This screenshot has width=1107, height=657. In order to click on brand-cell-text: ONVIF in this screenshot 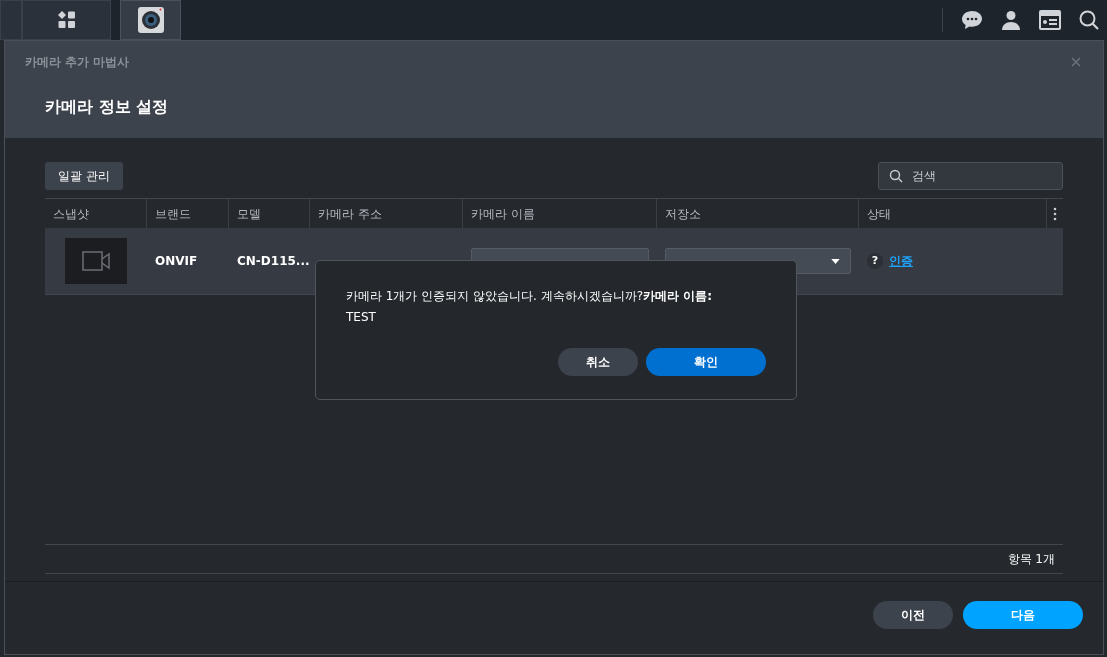, I will do `click(176, 261)`.